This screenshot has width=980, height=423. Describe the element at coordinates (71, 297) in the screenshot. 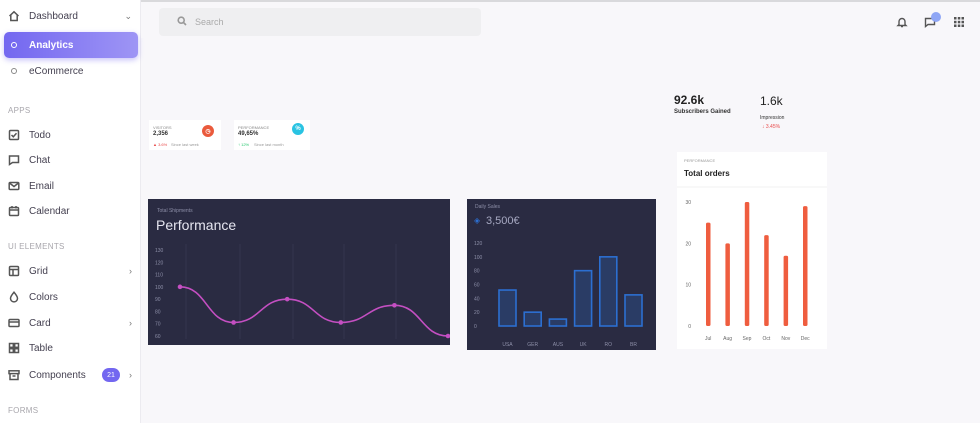

I see `sidebar-item-colors: Colors` at that location.